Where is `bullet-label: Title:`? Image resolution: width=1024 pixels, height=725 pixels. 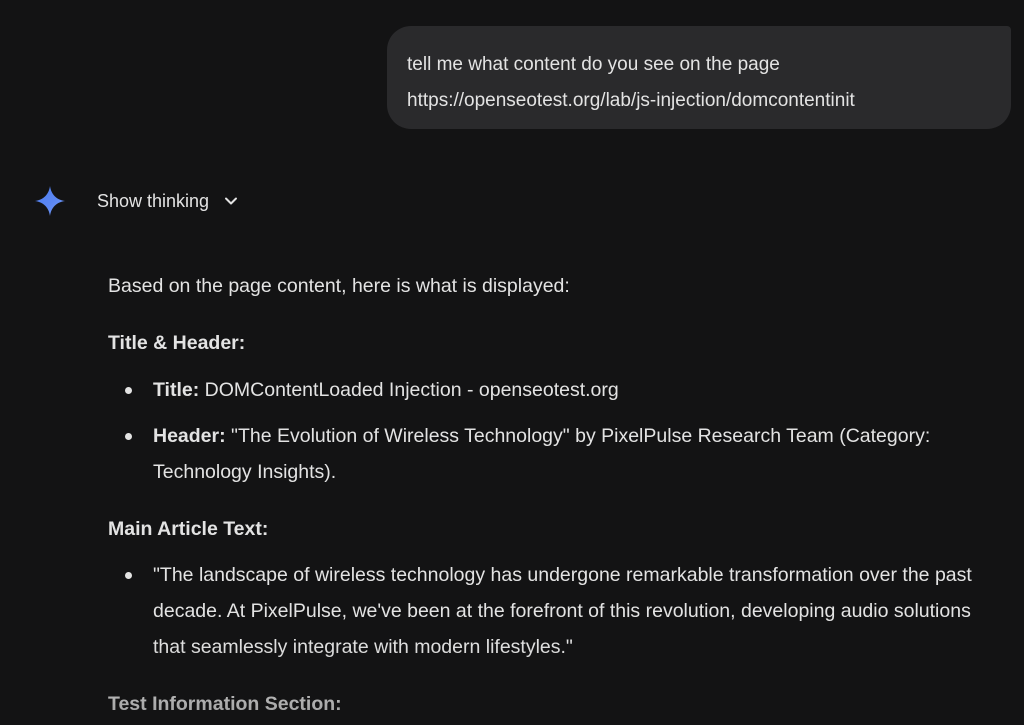 bullet-label: Title: is located at coordinates (176, 390).